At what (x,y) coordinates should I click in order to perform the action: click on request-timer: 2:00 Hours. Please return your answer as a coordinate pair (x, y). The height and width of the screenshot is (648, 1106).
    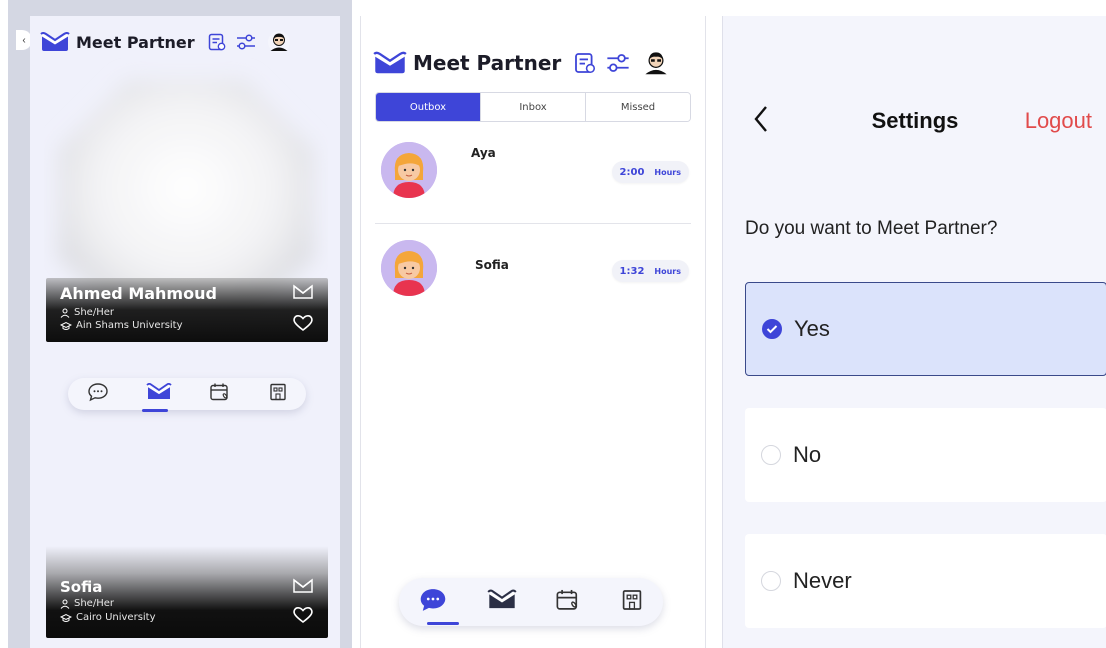
    Looking at the image, I should click on (650, 172).